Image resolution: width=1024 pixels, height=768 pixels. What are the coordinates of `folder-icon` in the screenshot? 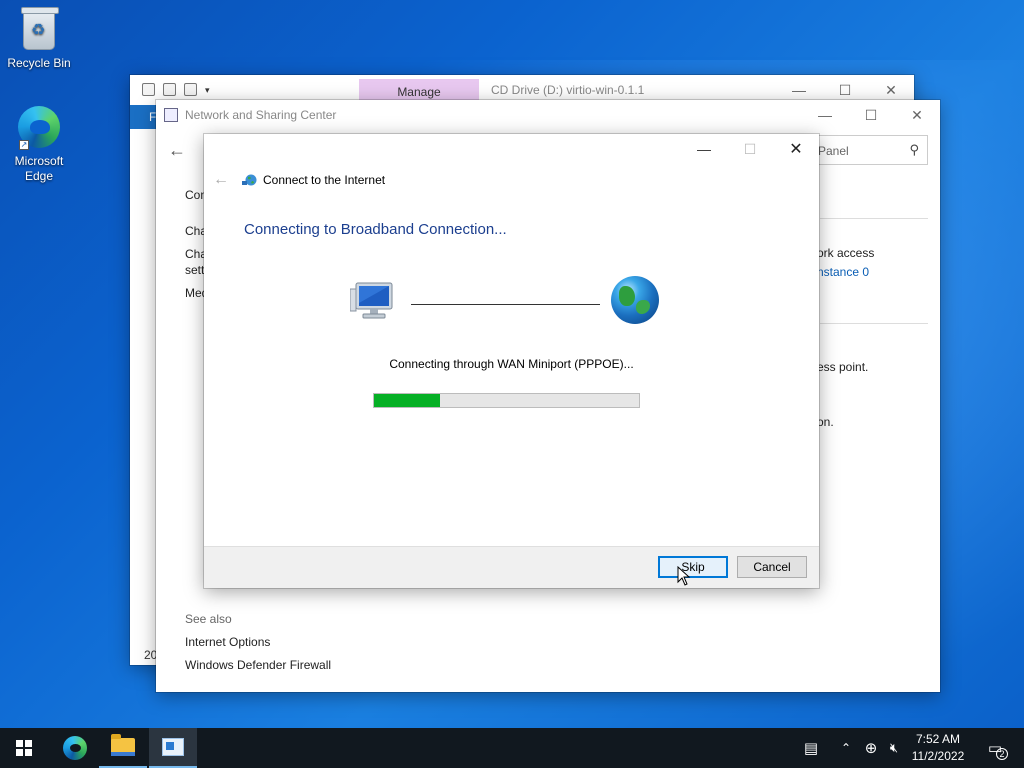 It's located at (123, 745).